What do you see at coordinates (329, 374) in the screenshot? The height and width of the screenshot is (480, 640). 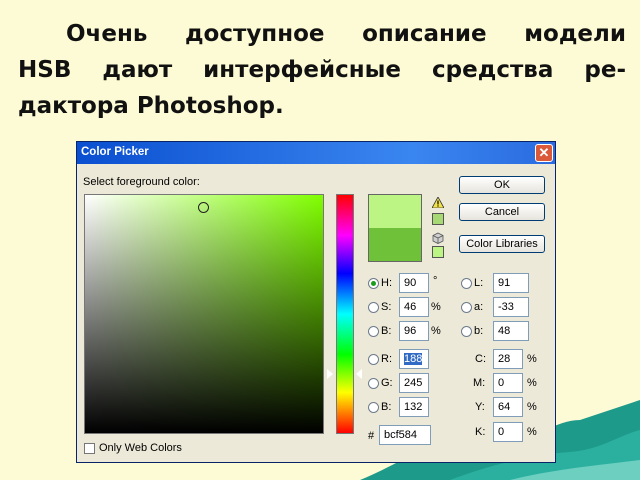 I see `hue-slider-left-arrow` at bounding box center [329, 374].